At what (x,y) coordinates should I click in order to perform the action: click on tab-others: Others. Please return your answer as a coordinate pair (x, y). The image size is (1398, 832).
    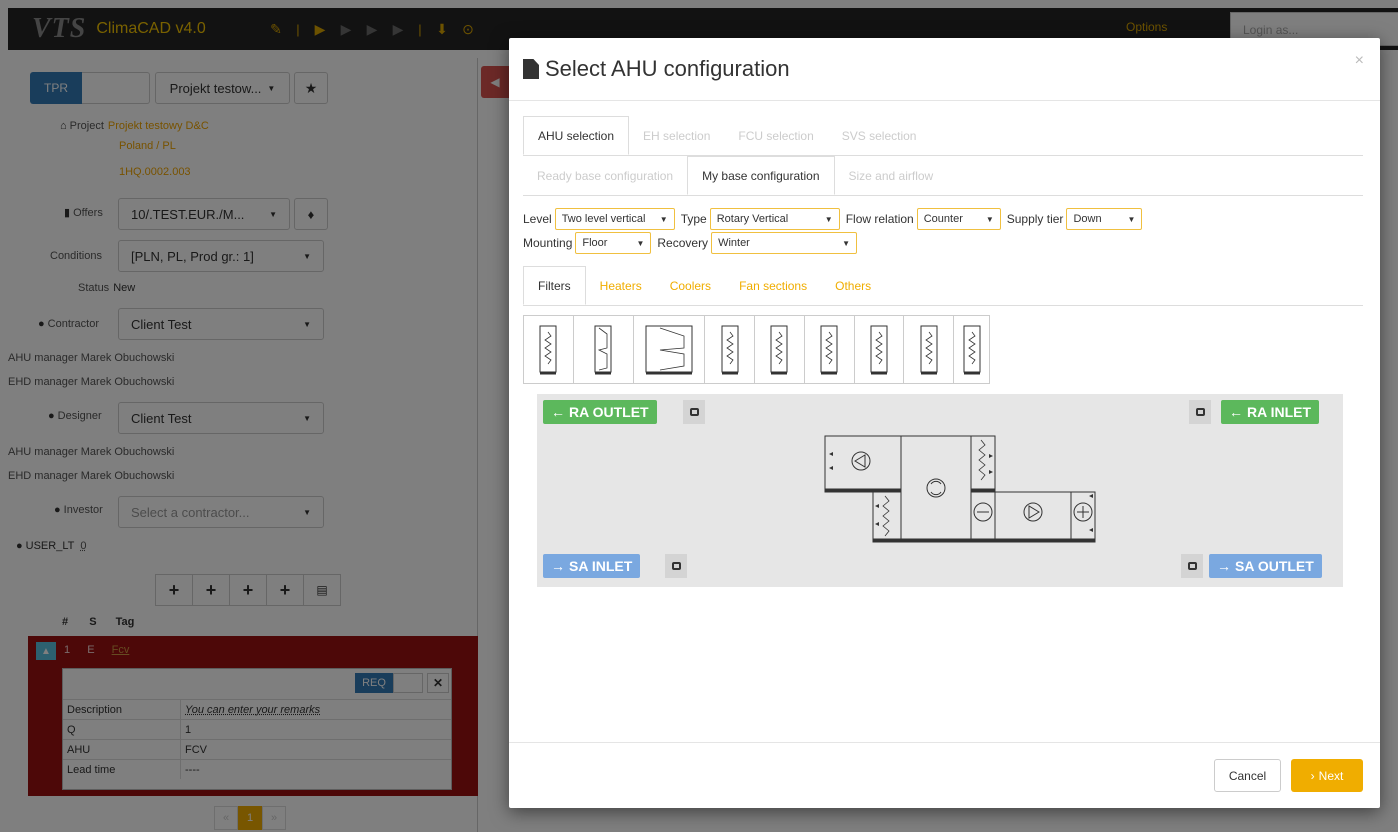
    Looking at the image, I should click on (853, 285).